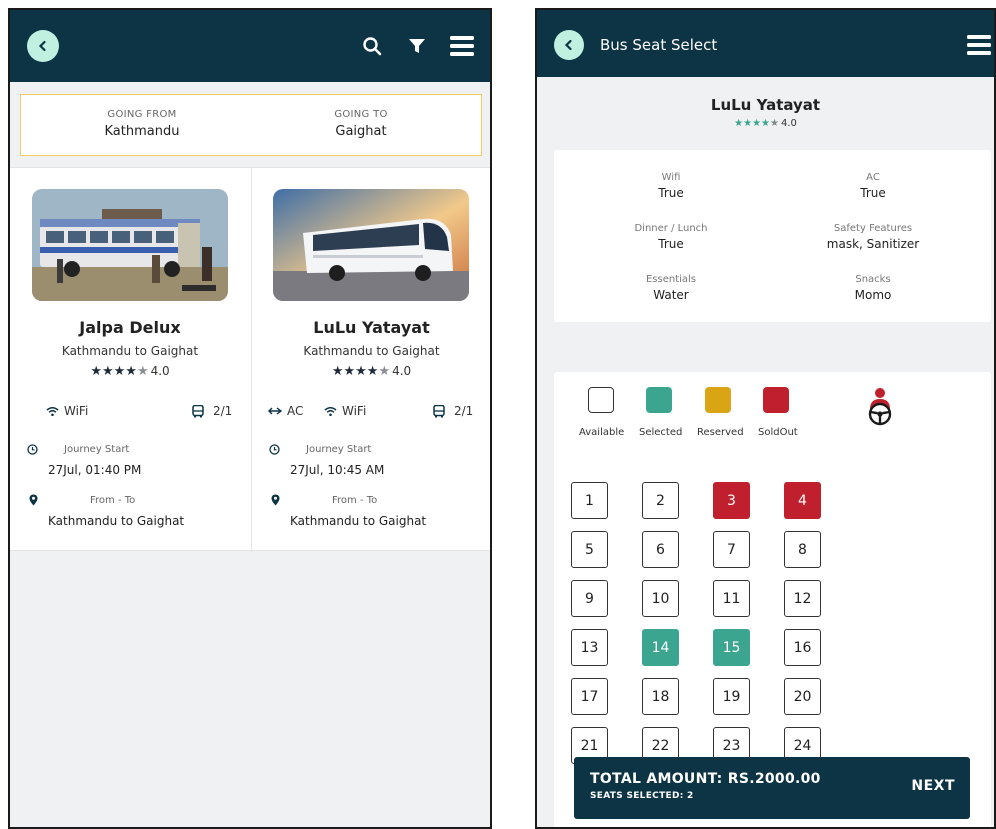 This screenshot has width=996, height=829. I want to click on seat-17: 17, so click(589, 696).